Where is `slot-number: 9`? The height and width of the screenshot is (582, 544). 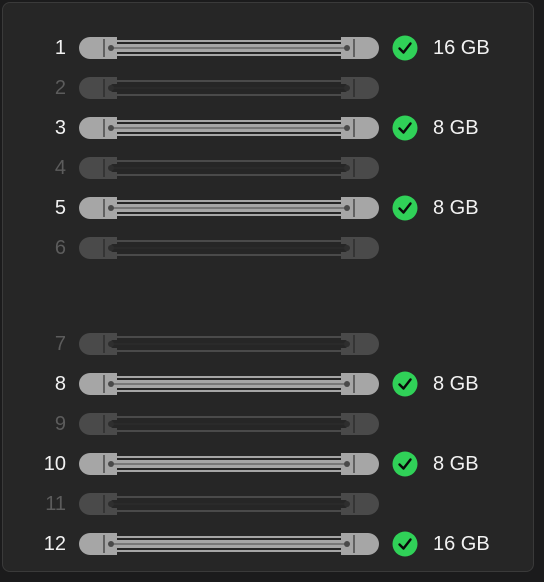 slot-number: 9 is located at coordinates (60, 424).